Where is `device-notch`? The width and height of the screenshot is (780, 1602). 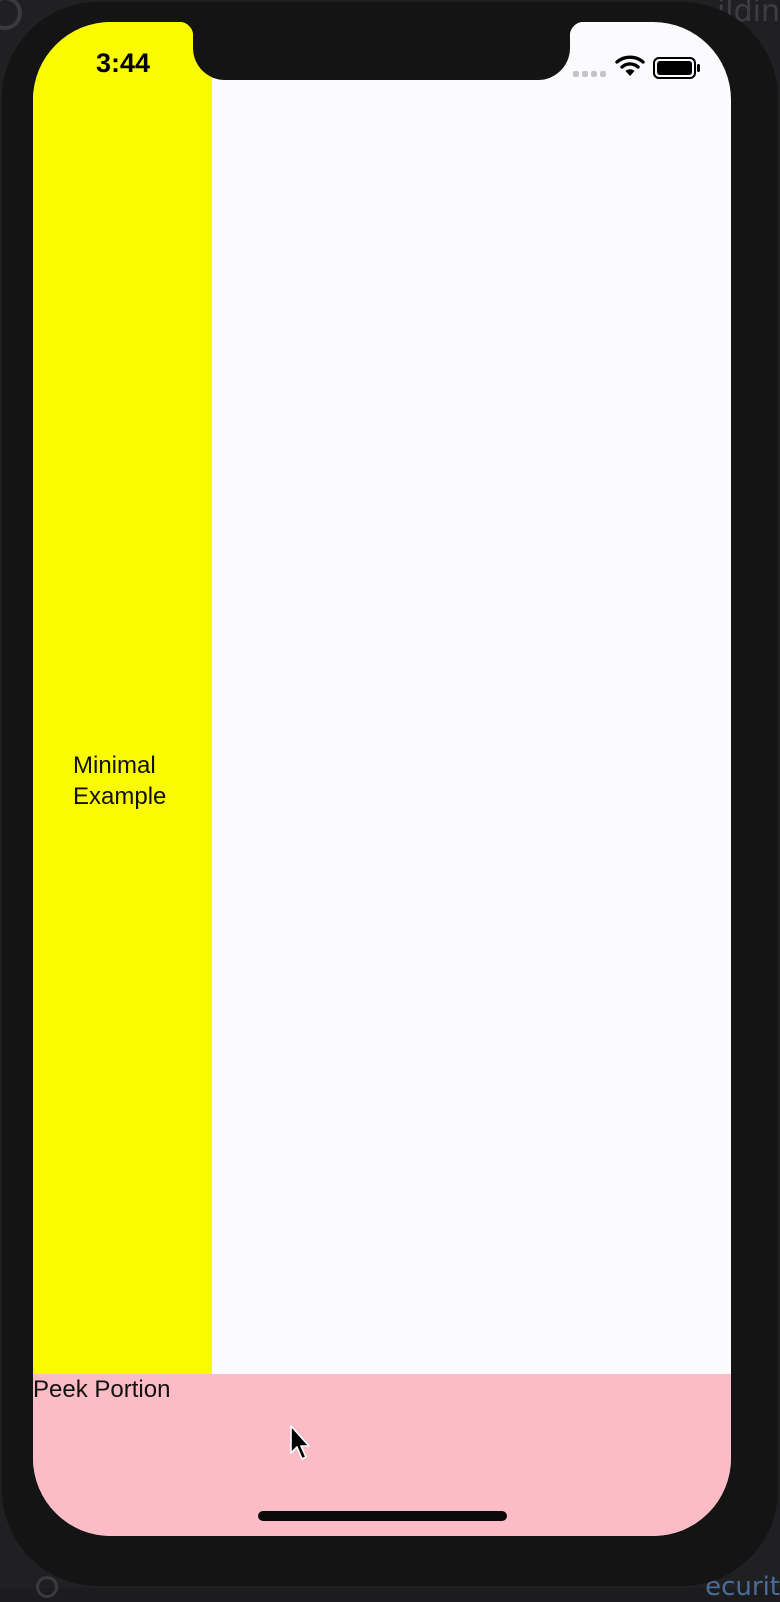
device-notch is located at coordinates (381, 51).